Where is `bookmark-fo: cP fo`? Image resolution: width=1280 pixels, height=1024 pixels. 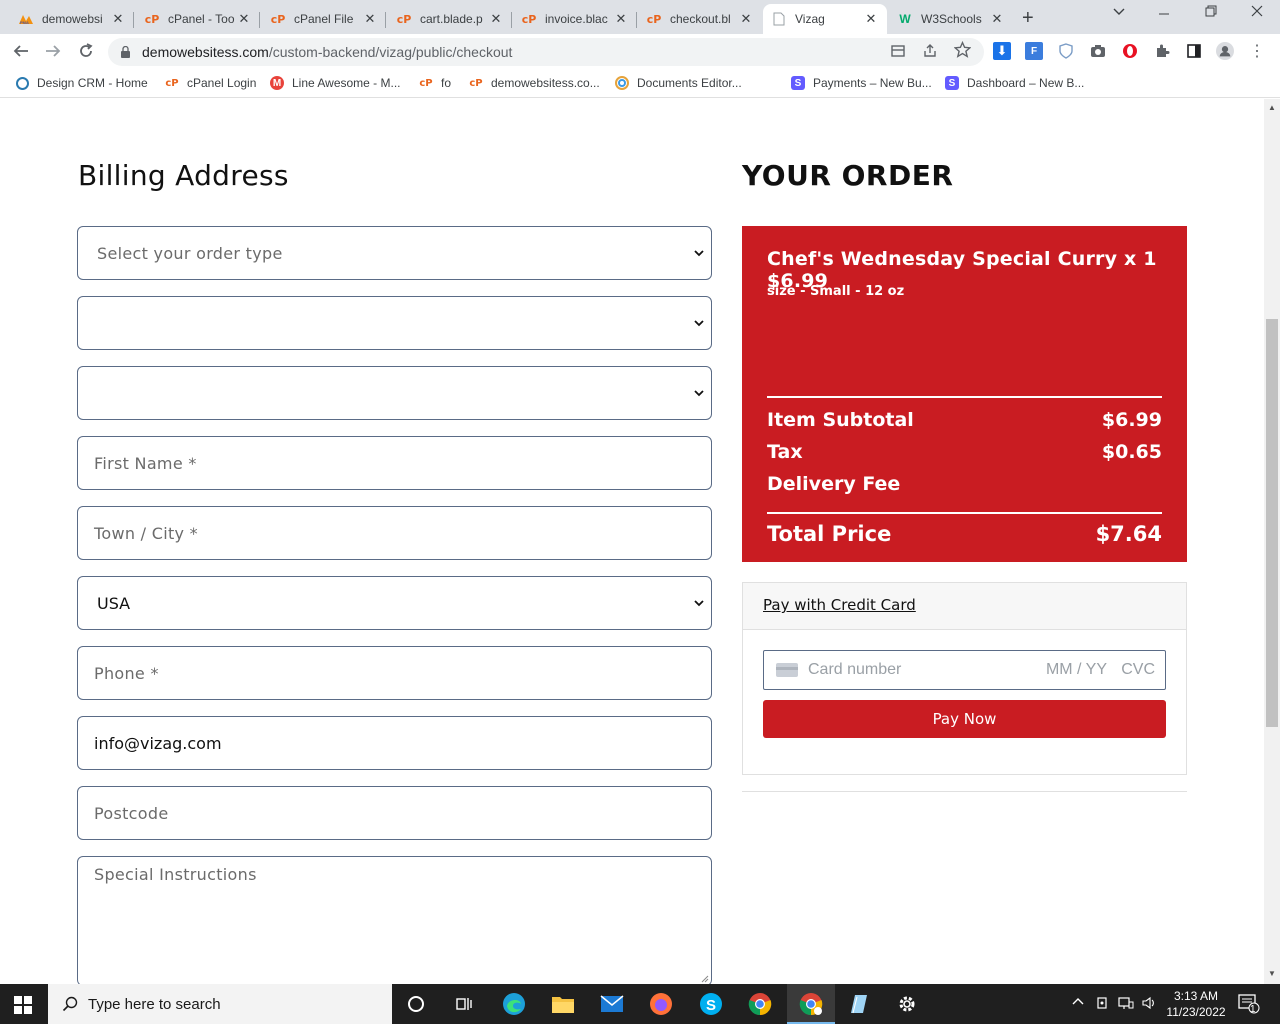 bookmark-fo: cP fo is located at coordinates (435, 83).